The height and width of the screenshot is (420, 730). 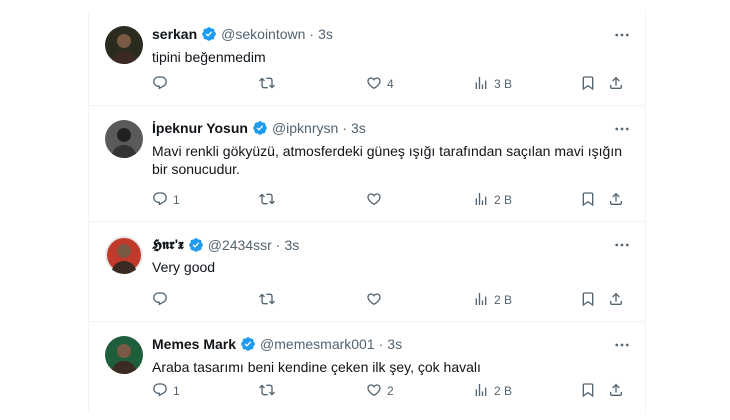 I want to click on author-handle: @sekointown, so click(x=263, y=34).